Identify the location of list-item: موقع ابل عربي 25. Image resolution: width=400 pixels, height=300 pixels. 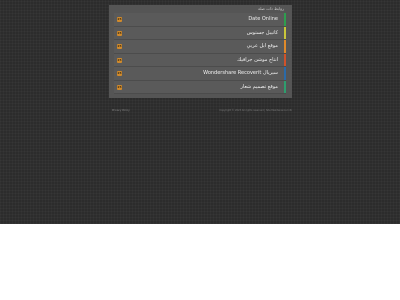
(200, 47).